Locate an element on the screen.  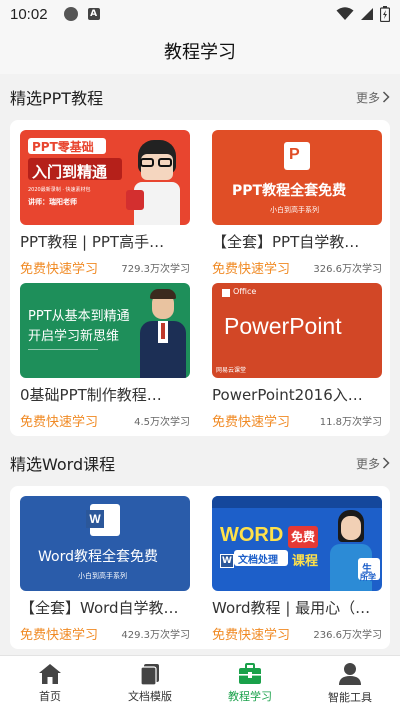
thumb-text: Office is located at coordinates (245, 291).